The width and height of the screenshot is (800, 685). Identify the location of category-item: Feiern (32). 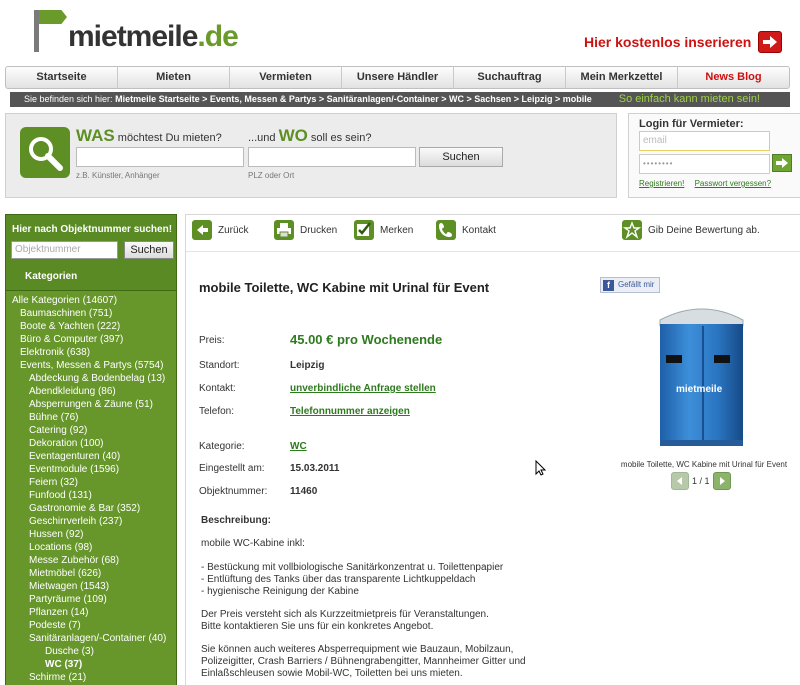
(91, 482).